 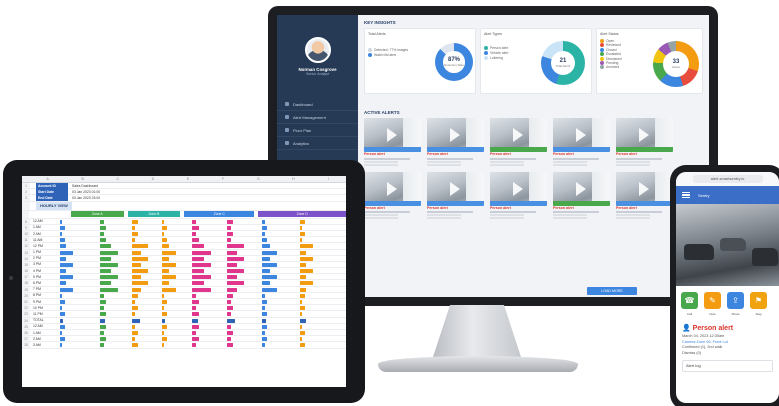 What do you see at coordinates (26, 264) in the screenshot?
I see `row-number: 15` at bounding box center [26, 264].